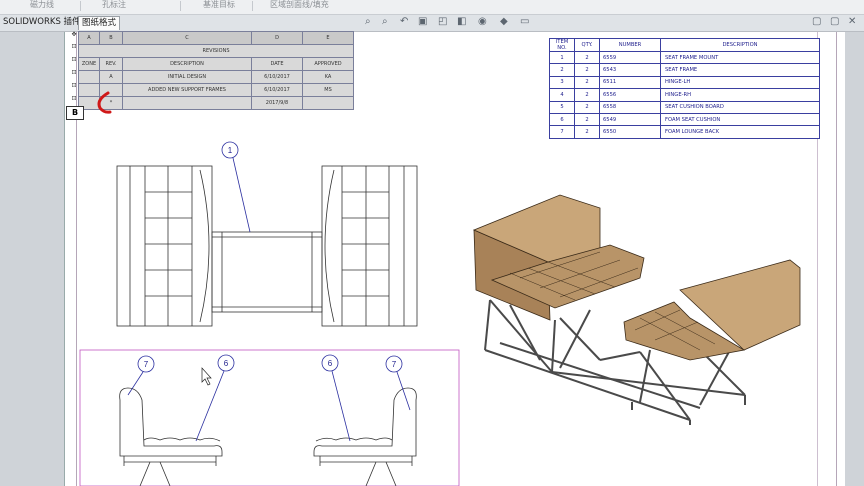  I want to click on front-view-right-seat, so click(365, 436).